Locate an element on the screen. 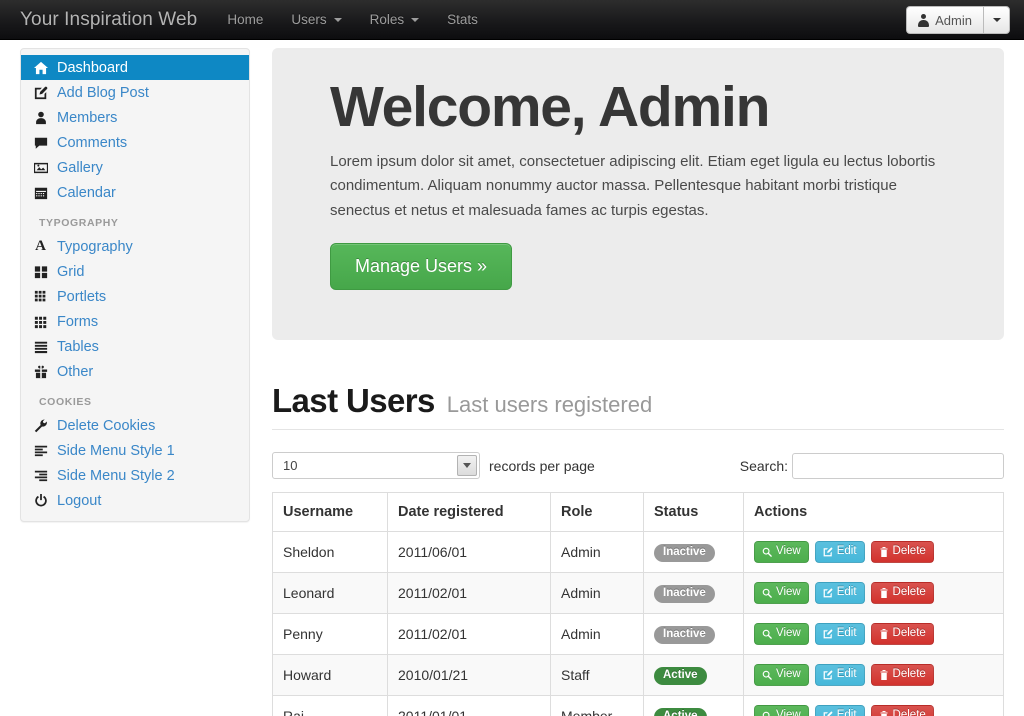 Image resolution: width=1024 pixels, height=716 pixels. last-users-header: Last Users Last users registered is located at coordinates (638, 406).